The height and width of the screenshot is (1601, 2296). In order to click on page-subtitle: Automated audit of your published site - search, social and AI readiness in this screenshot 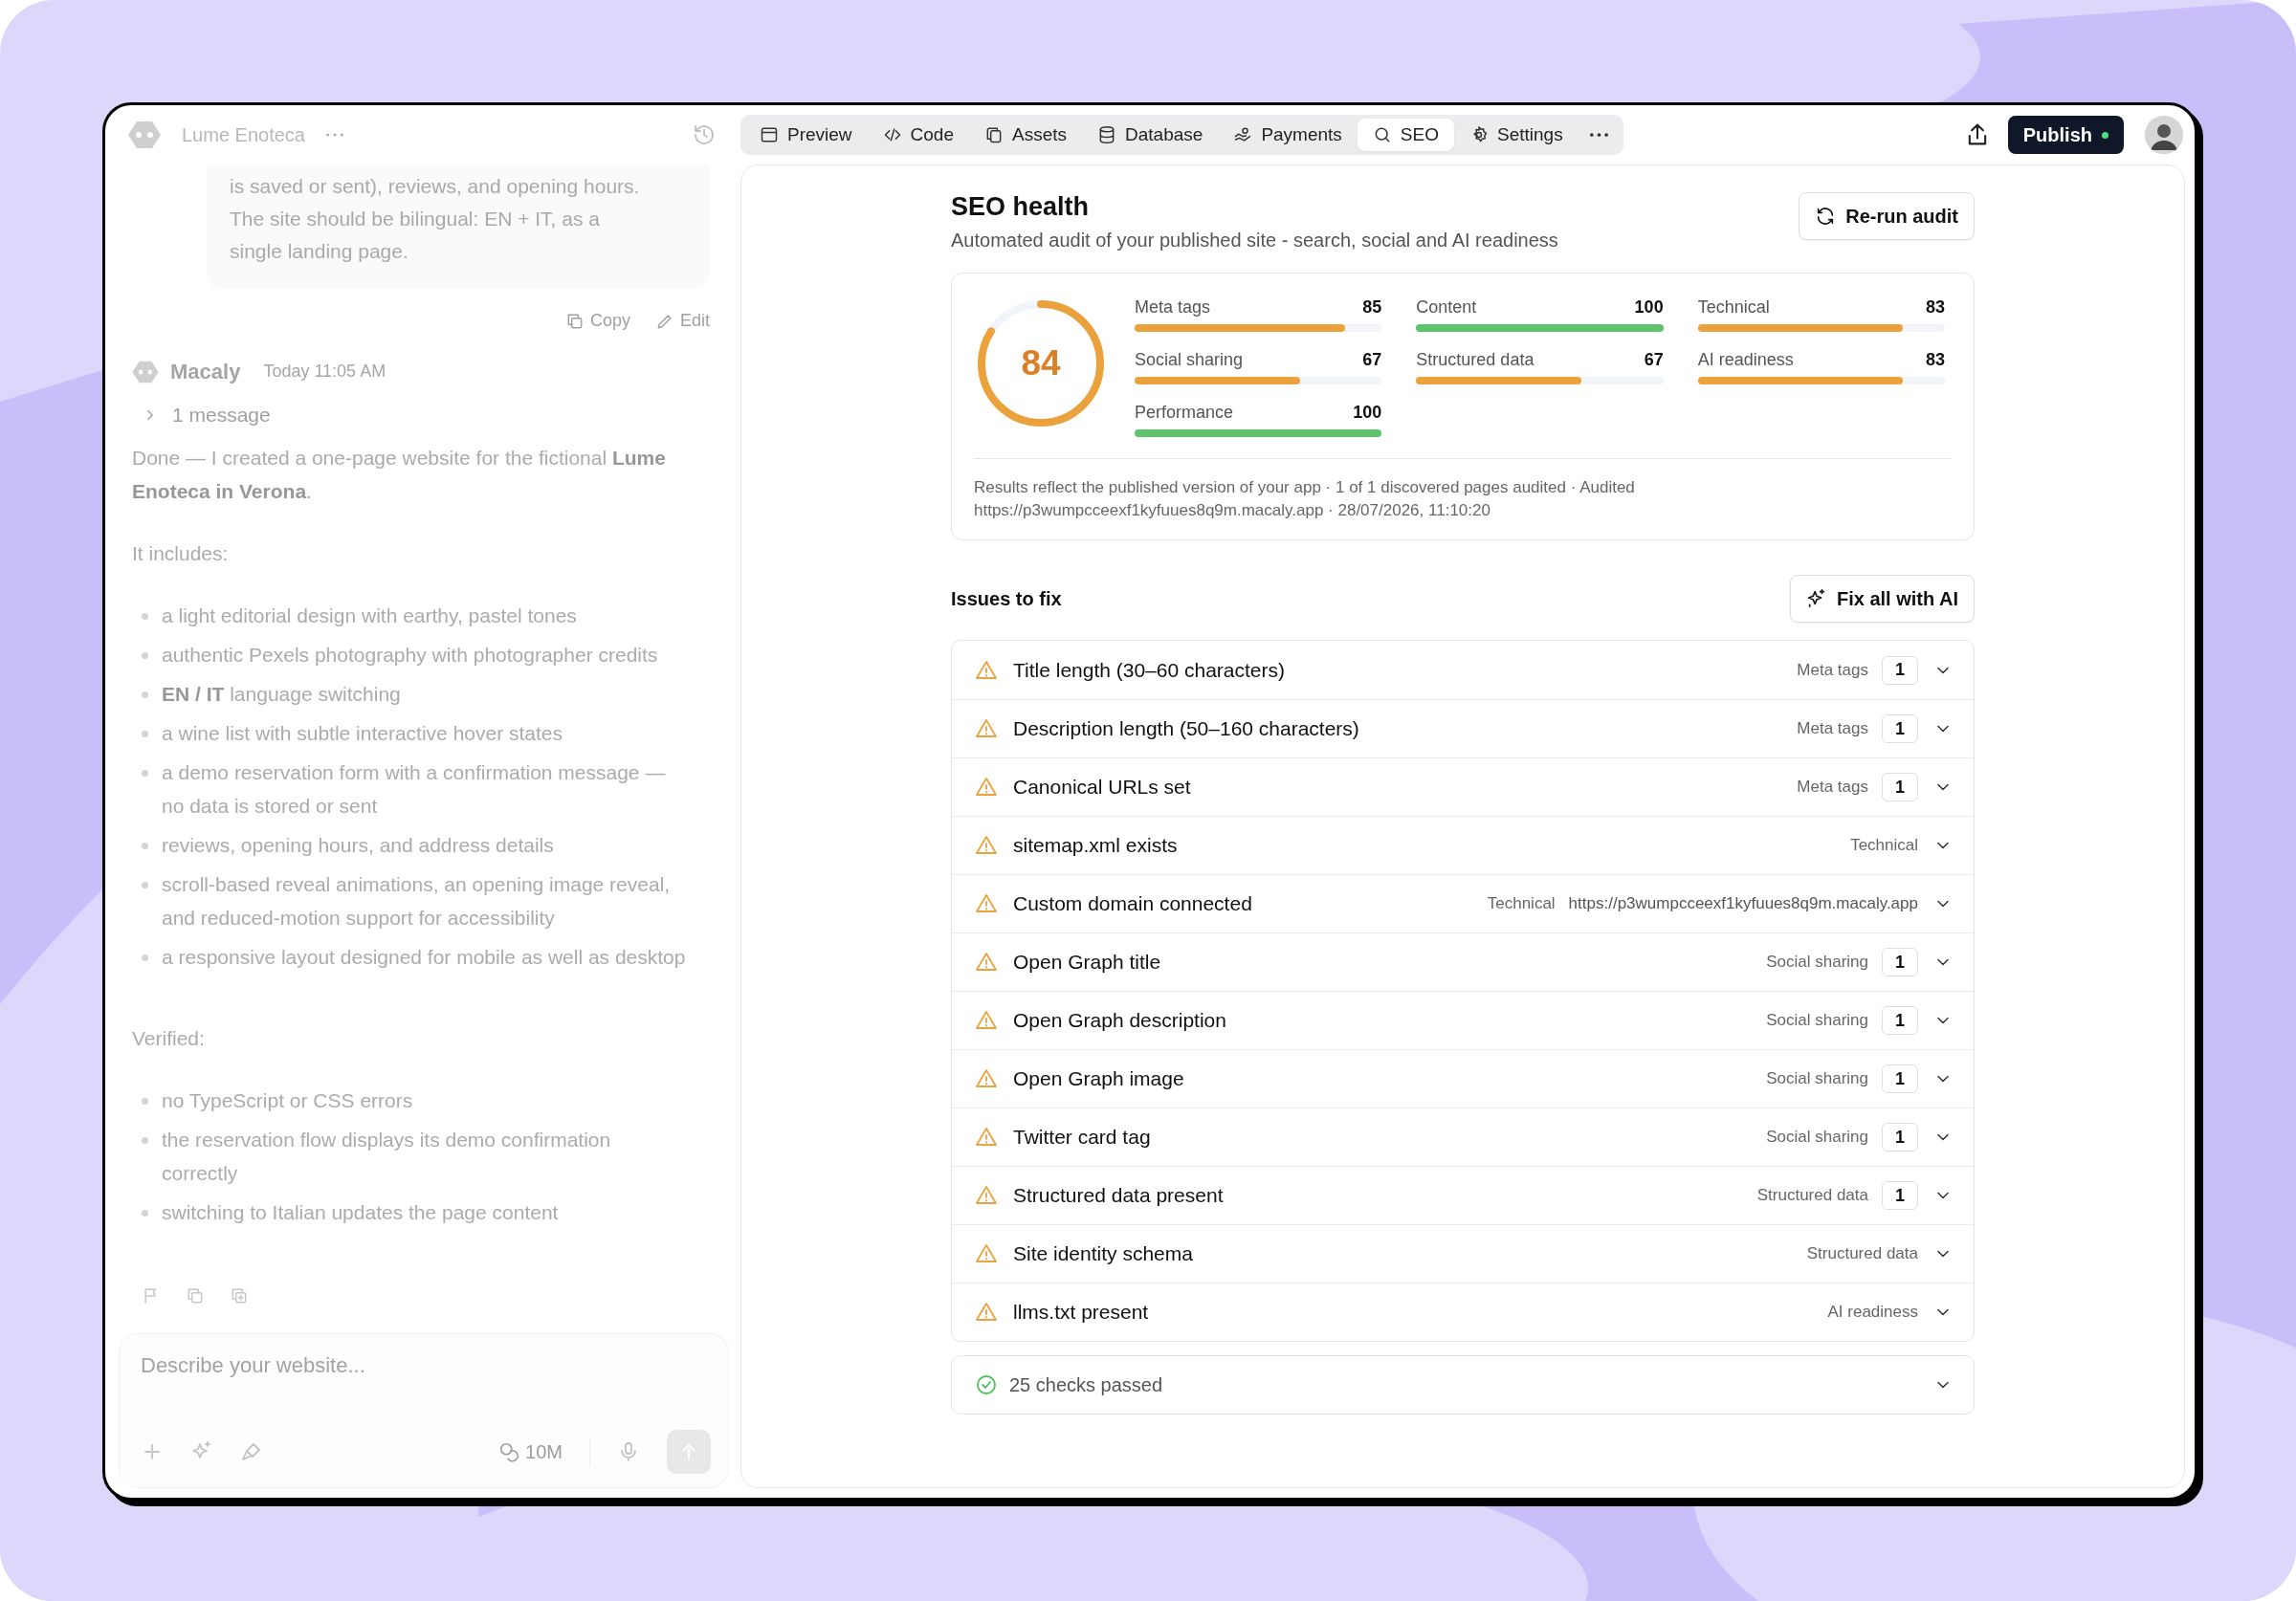, I will do `click(1255, 241)`.